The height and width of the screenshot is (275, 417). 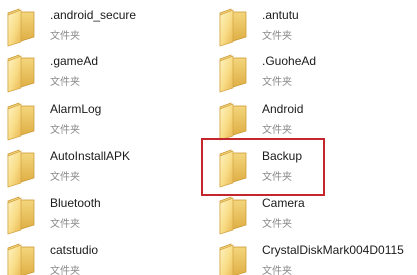 What do you see at coordinates (289, 61) in the screenshot?
I see `folder-name: .GuoheAd` at bounding box center [289, 61].